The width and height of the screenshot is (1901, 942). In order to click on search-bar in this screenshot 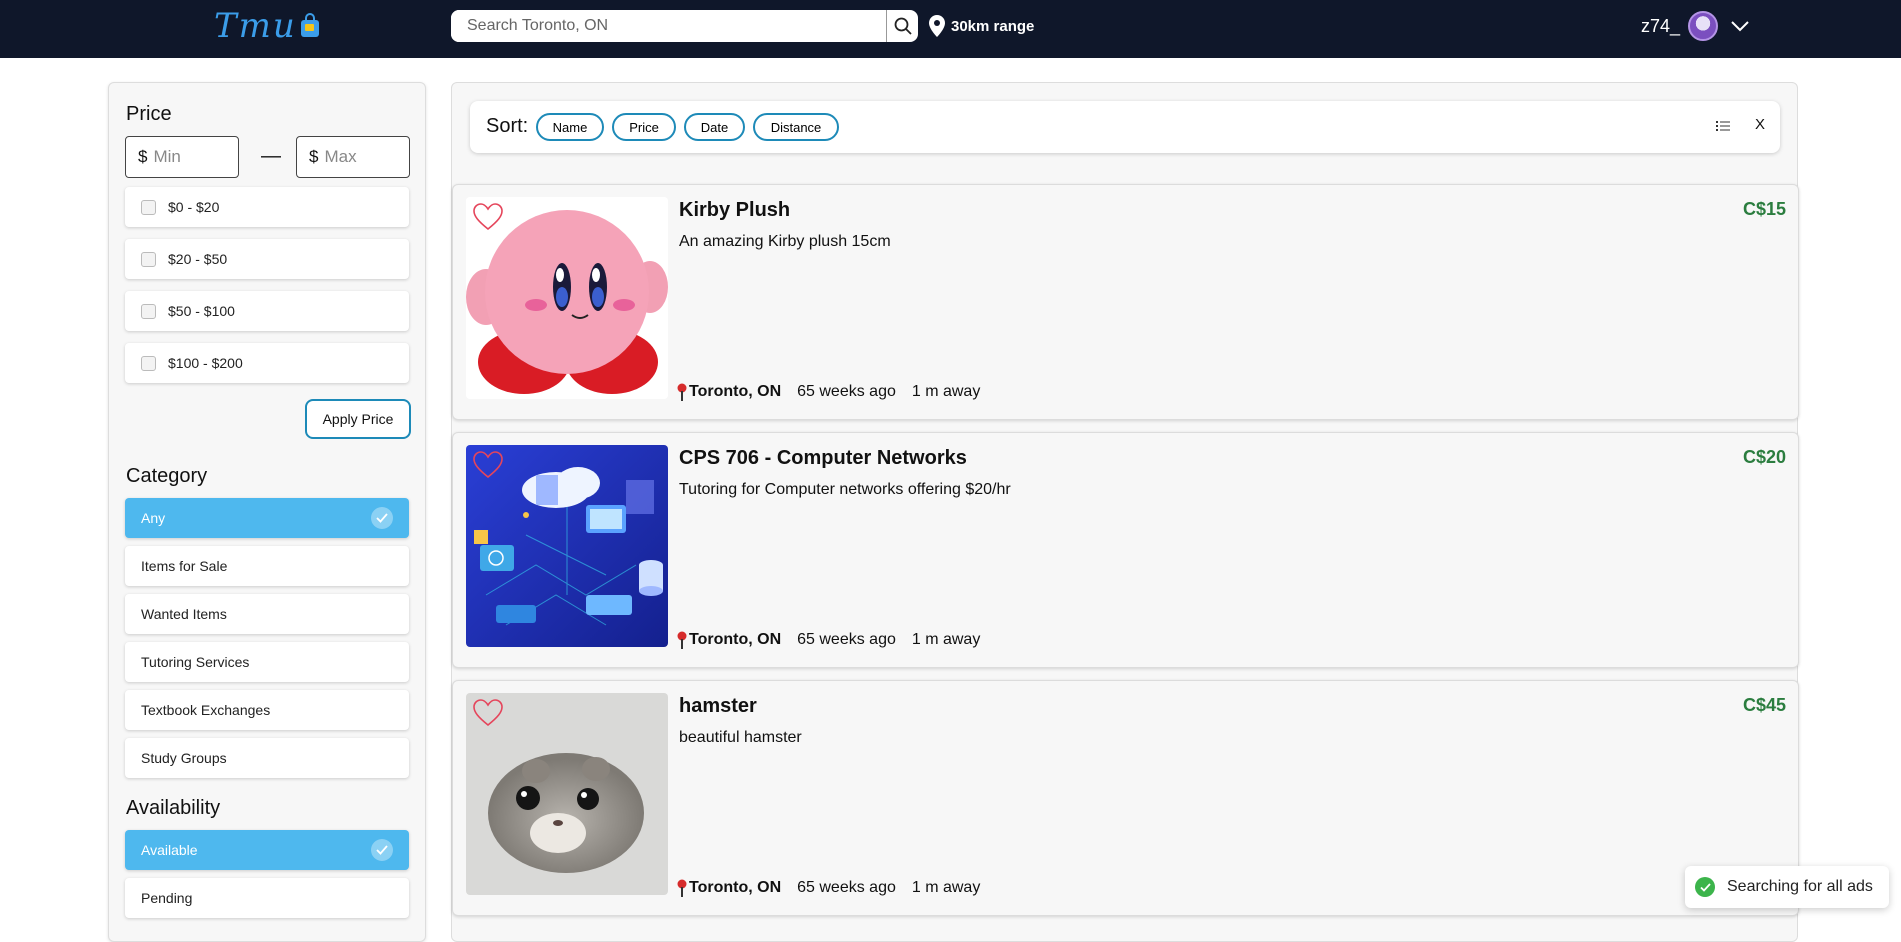, I will do `click(684, 26)`.